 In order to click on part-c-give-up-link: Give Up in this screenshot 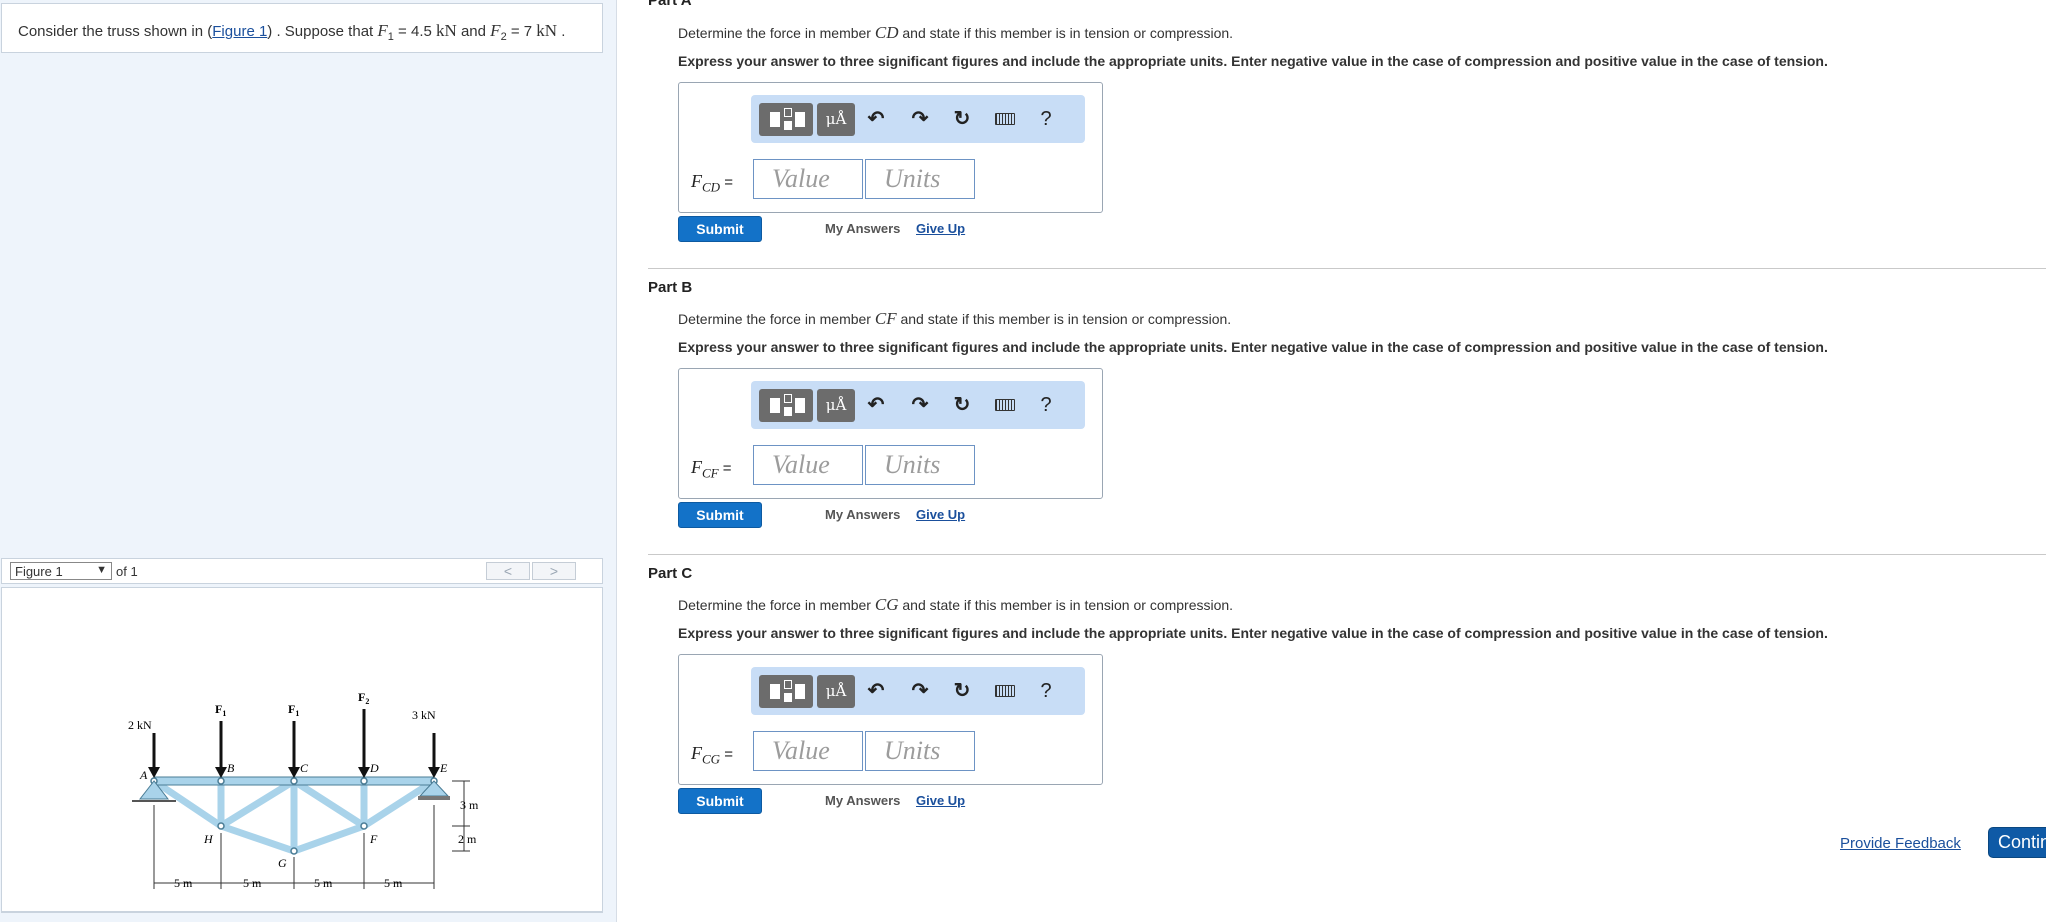, I will do `click(940, 800)`.